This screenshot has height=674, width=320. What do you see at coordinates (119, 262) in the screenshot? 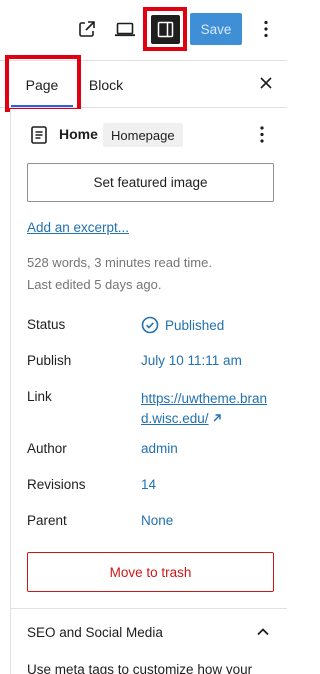
I see `word-count-text: 528 words, 3 minutes read time.` at bounding box center [119, 262].